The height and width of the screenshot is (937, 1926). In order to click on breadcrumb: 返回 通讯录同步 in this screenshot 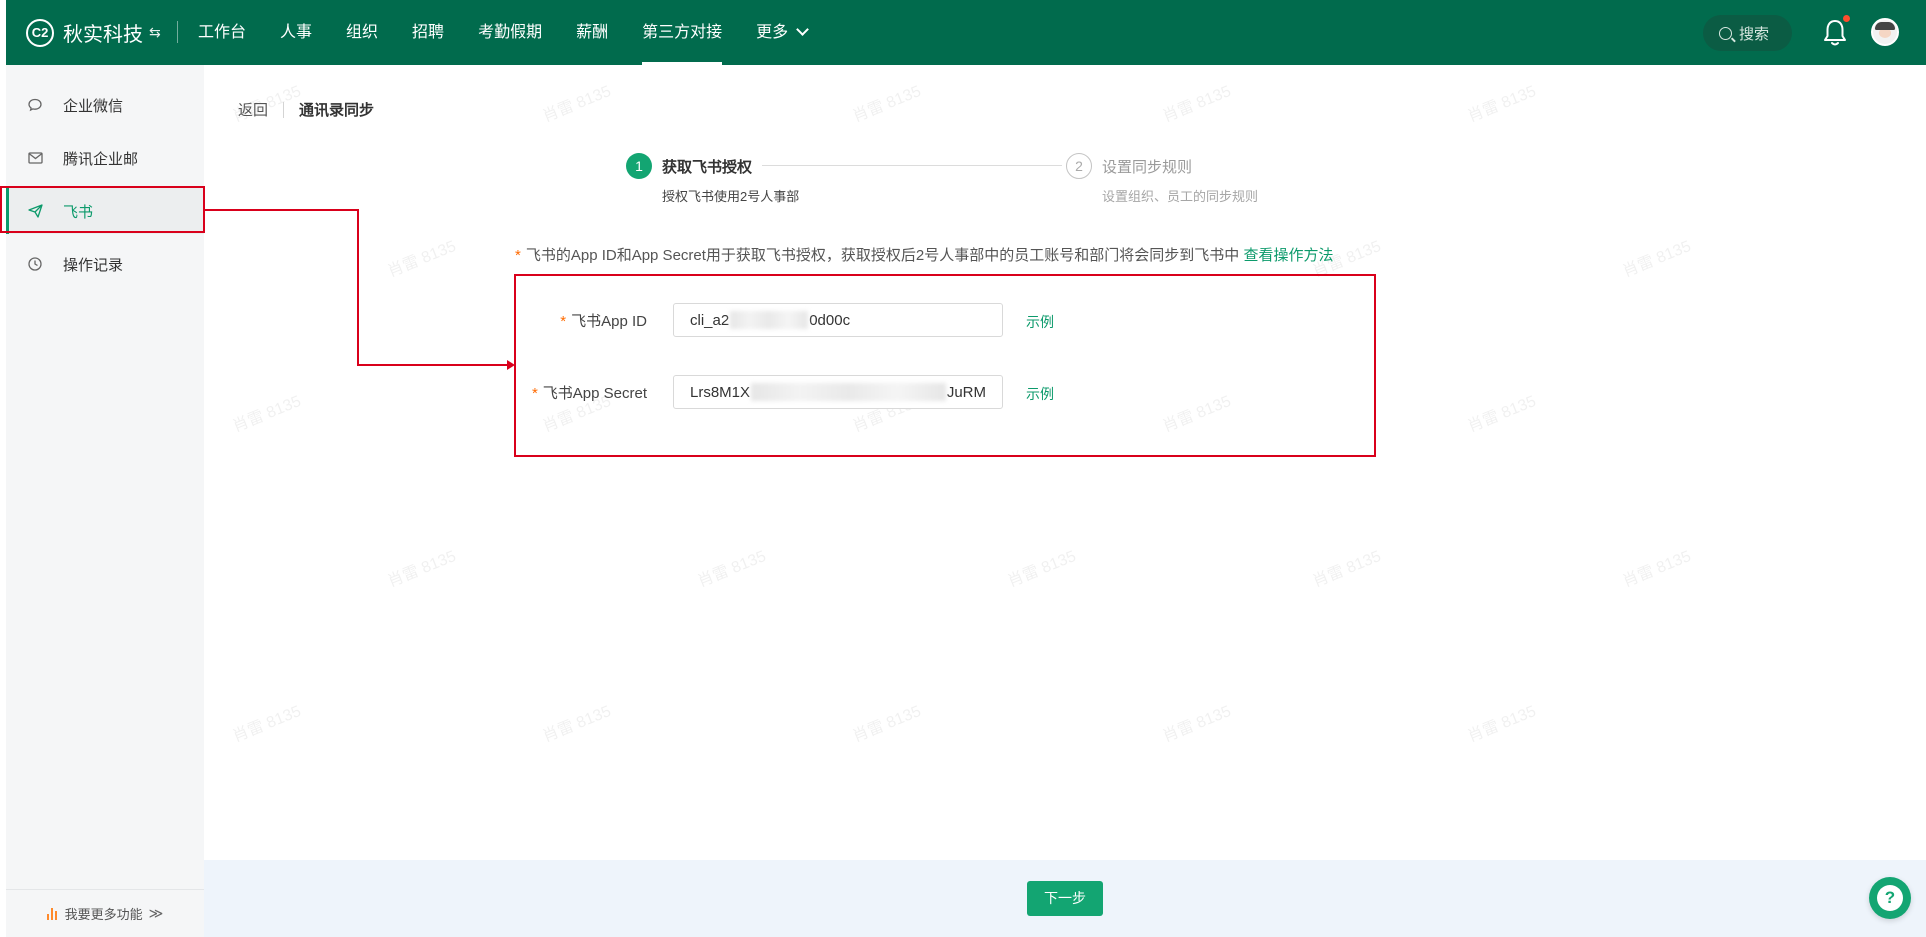, I will do `click(306, 109)`.